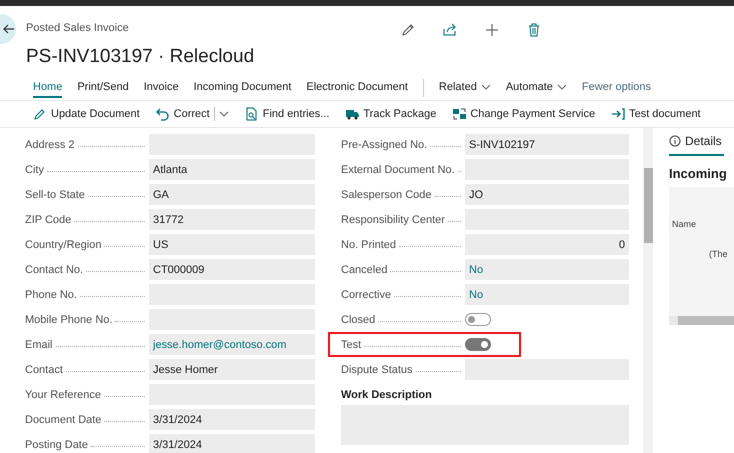 This screenshot has width=734, height=453. Describe the element at coordinates (54, 270) in the screenshot. I see `field-label: Contact No.` at that location.